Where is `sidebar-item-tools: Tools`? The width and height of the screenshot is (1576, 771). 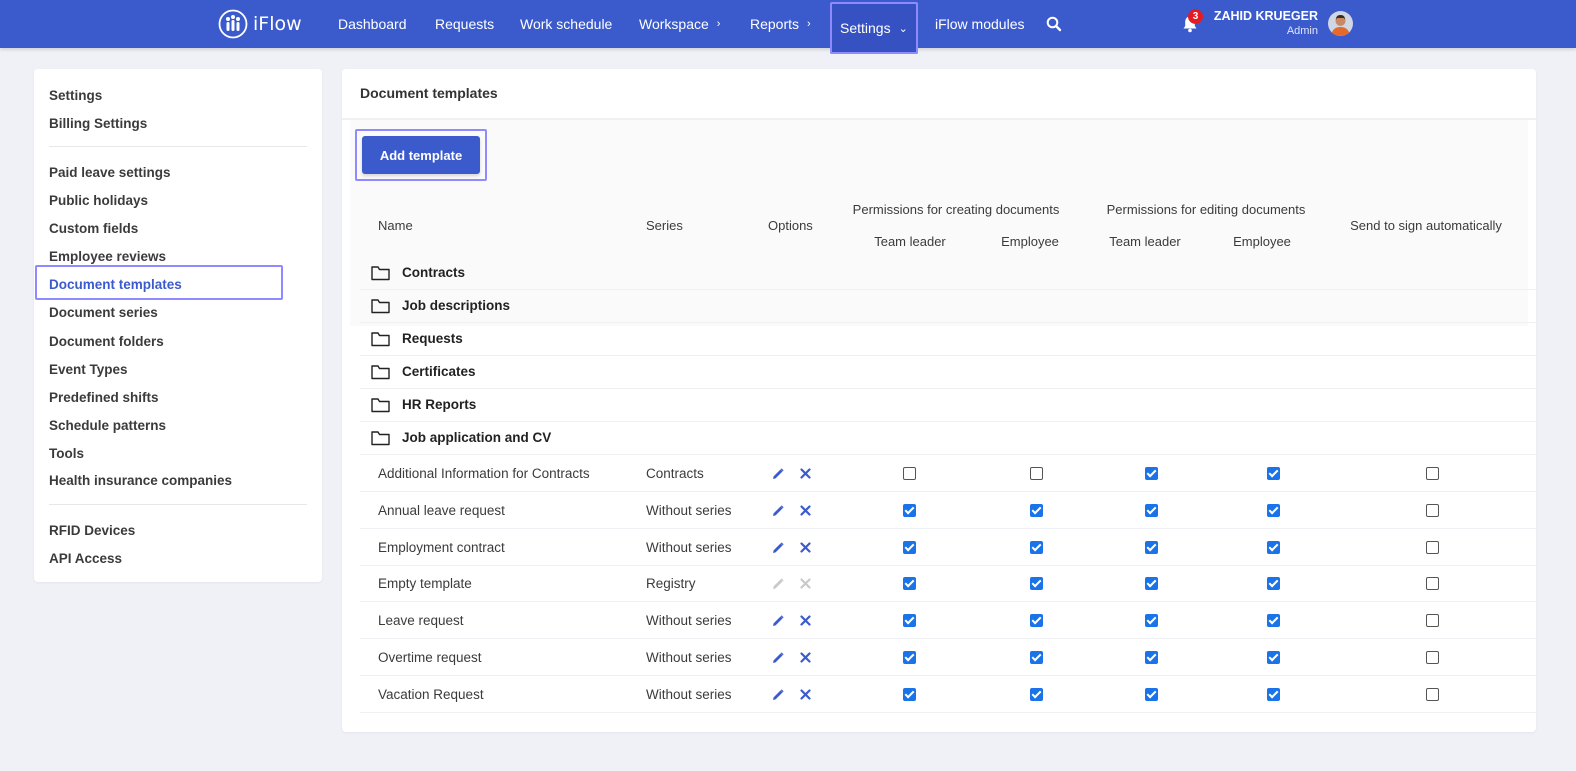 sidebar-item-tools: Tools is located at coordinates (66, 453).